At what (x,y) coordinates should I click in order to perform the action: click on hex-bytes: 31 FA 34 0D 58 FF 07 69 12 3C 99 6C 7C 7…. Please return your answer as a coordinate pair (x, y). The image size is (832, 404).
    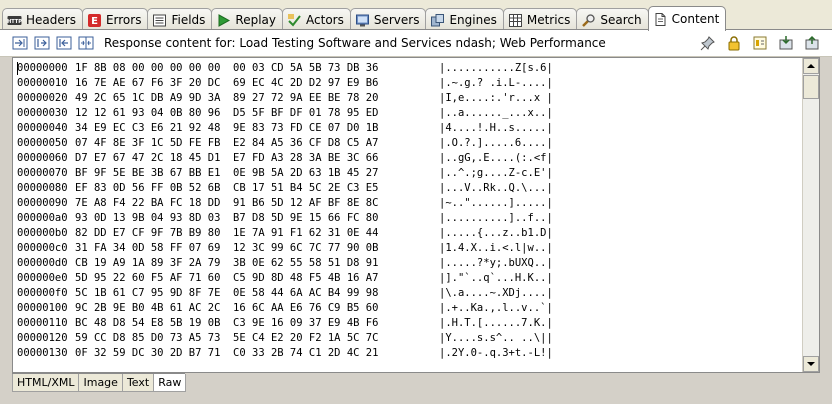
    Looking at the image, I should click on (227, 248).